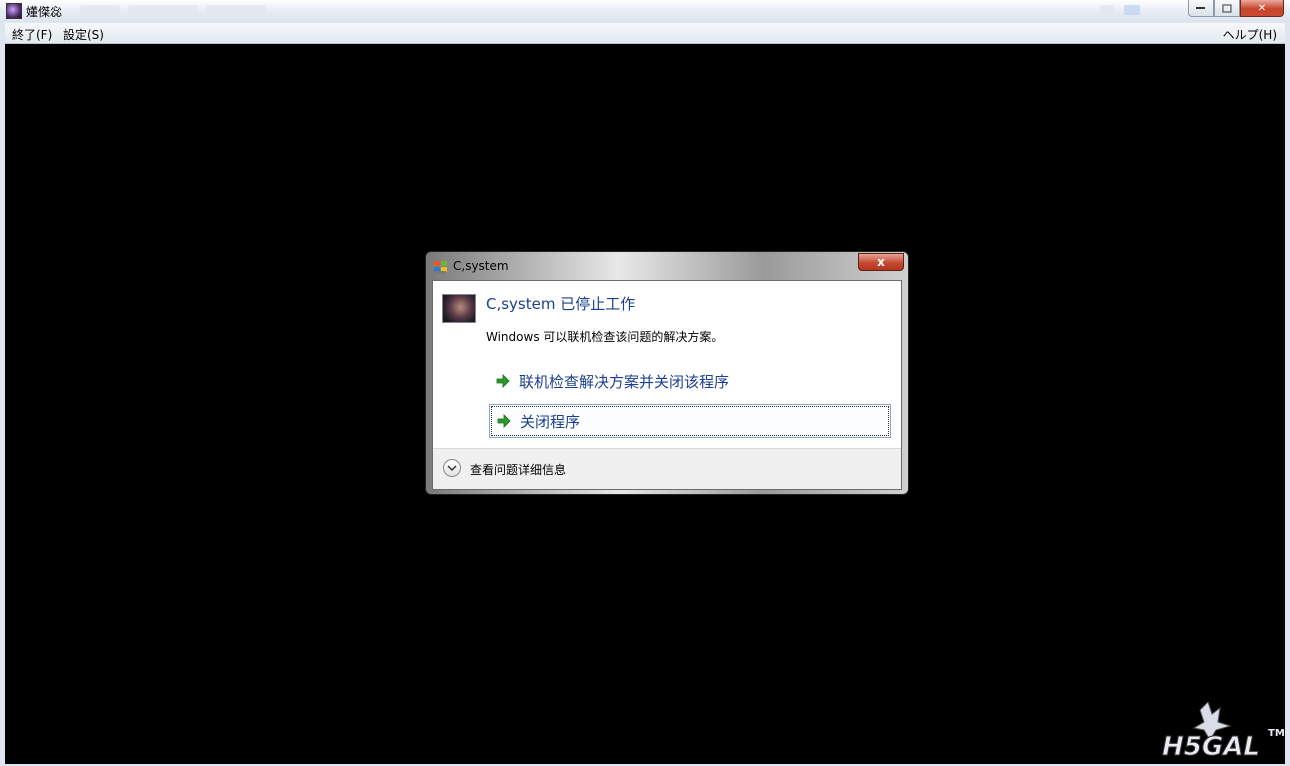 Image resolution: width=1290 pixels, height=766 pixels. What do you see at coordinates (645, 33) in the screenshot?
I see `menubar: 終了(F) 設定(S) ヘルプ(H)` at bounding box center [645, 33].